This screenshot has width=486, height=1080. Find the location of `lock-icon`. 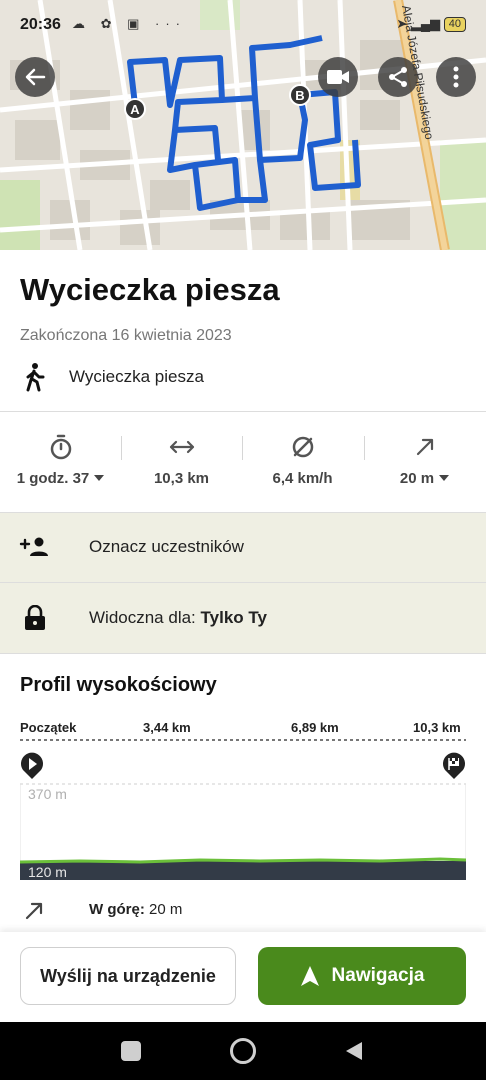

lock-icon is located at coordinates (35, 620).